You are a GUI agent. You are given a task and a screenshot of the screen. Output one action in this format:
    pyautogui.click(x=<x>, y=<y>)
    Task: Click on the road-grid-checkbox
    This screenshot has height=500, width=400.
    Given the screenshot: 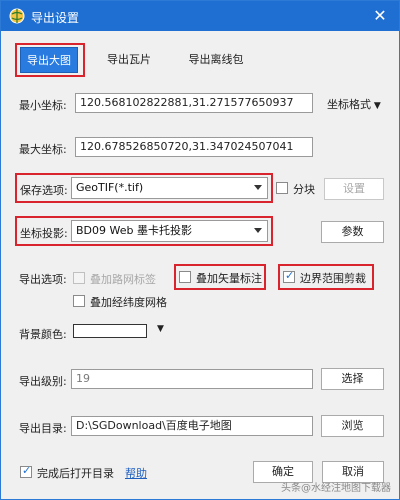 What is the action you would take?
    pyautogui.click(x=79, y=278)
    